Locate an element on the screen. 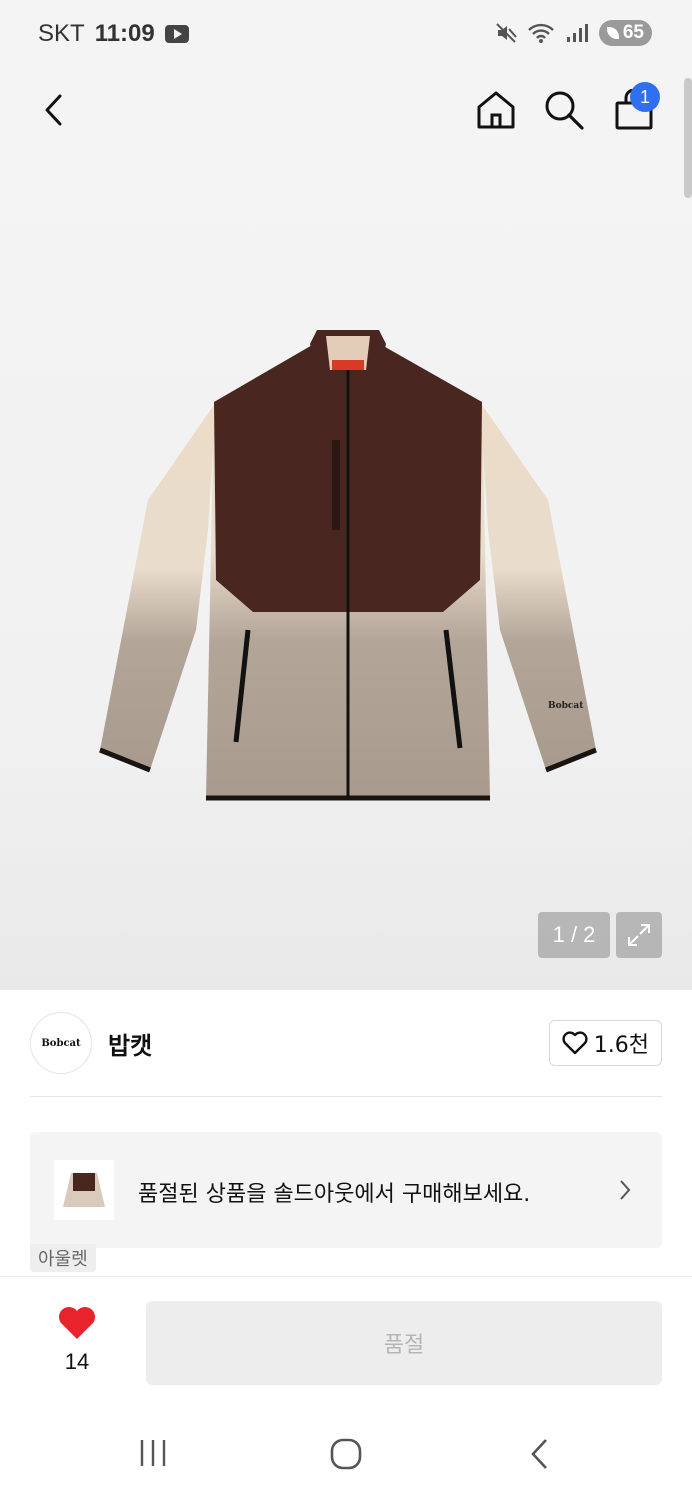  expand-button is located at coordinates (639, 935).